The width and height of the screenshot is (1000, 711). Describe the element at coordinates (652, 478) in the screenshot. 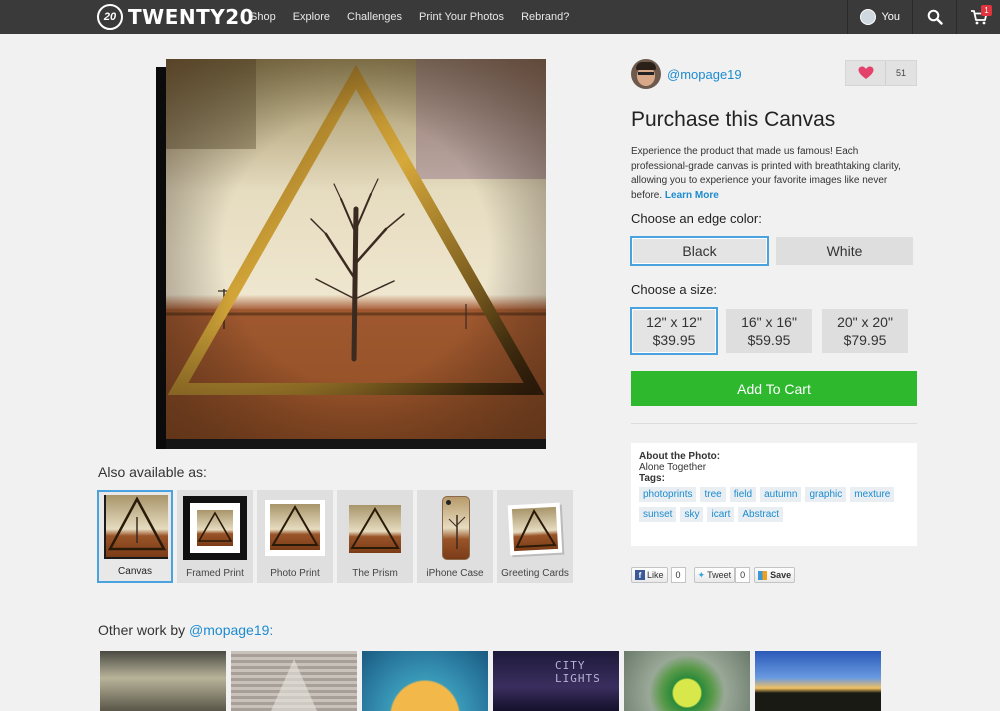

I see `tags-label: Tags:` at that location.